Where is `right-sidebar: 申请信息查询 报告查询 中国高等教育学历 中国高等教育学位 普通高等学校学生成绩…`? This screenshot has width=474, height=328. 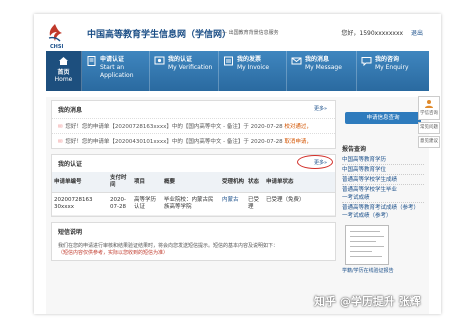
right-sidebar: 申请信息查询 报告查询 中国高等教育学历 中国高等教育学位 普通高等学校学生成绩… is located at coordinates (383, 187).